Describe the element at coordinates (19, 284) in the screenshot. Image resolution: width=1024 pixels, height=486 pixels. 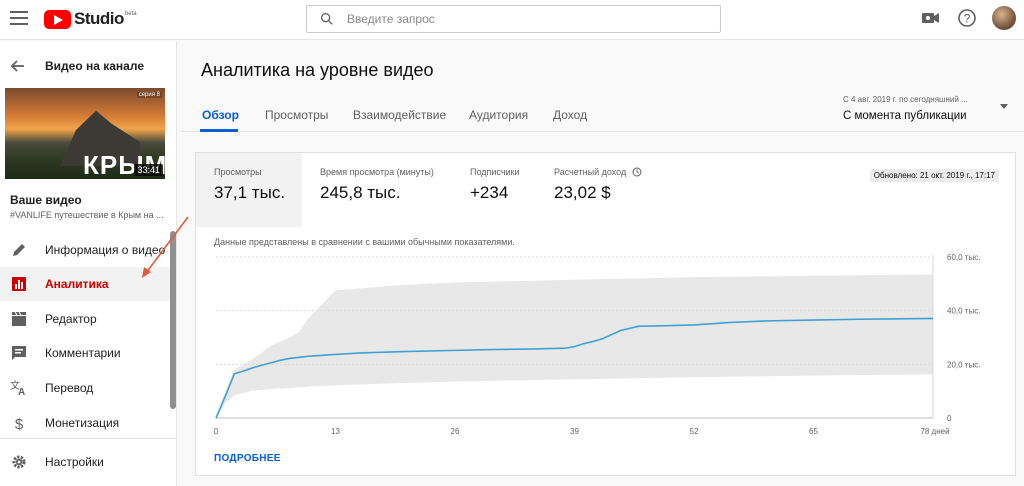
I see `analytics-icon` at that location.